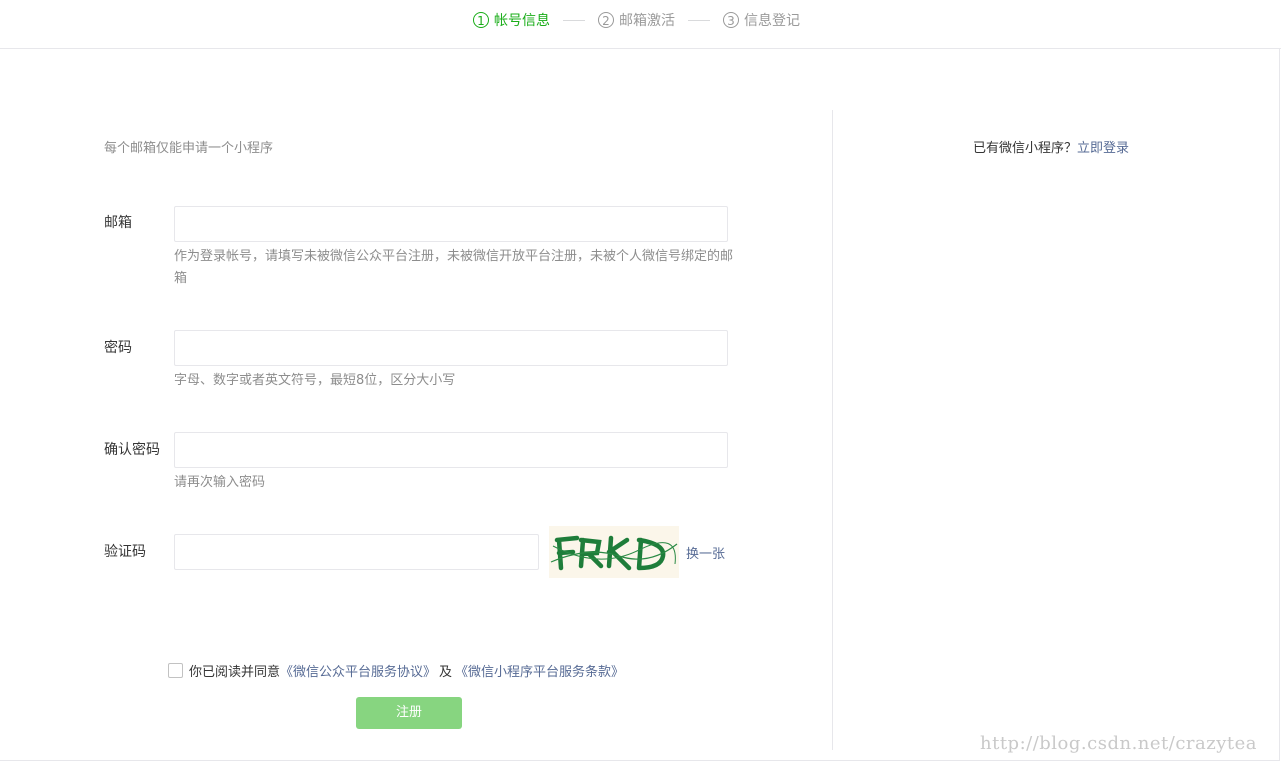 The width and height of the screenshot is (1281, 763). I want to click on step-account-info: 1 帐号信息, so click(511, 20).